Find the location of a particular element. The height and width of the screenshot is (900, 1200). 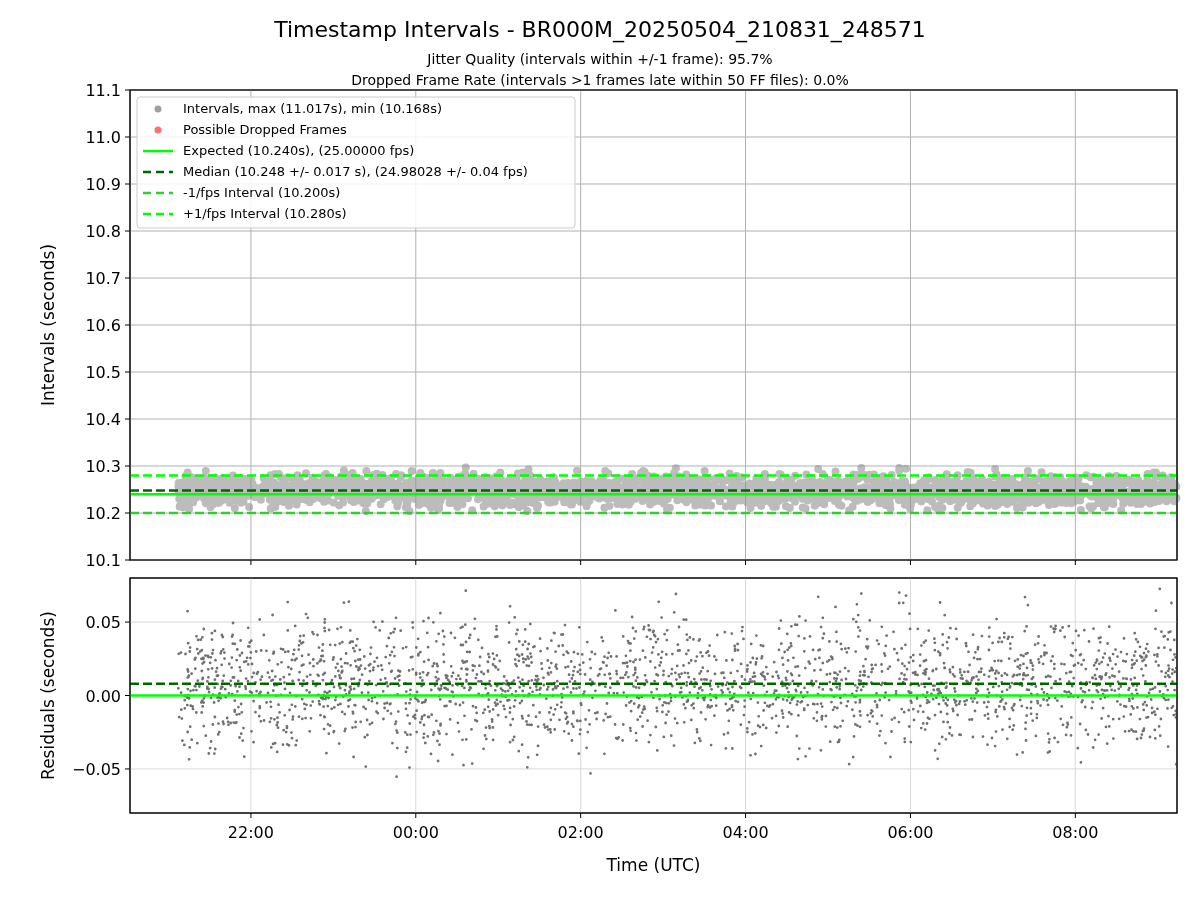

axis-label: Time (UTC) is located at coordinates (653, 865).